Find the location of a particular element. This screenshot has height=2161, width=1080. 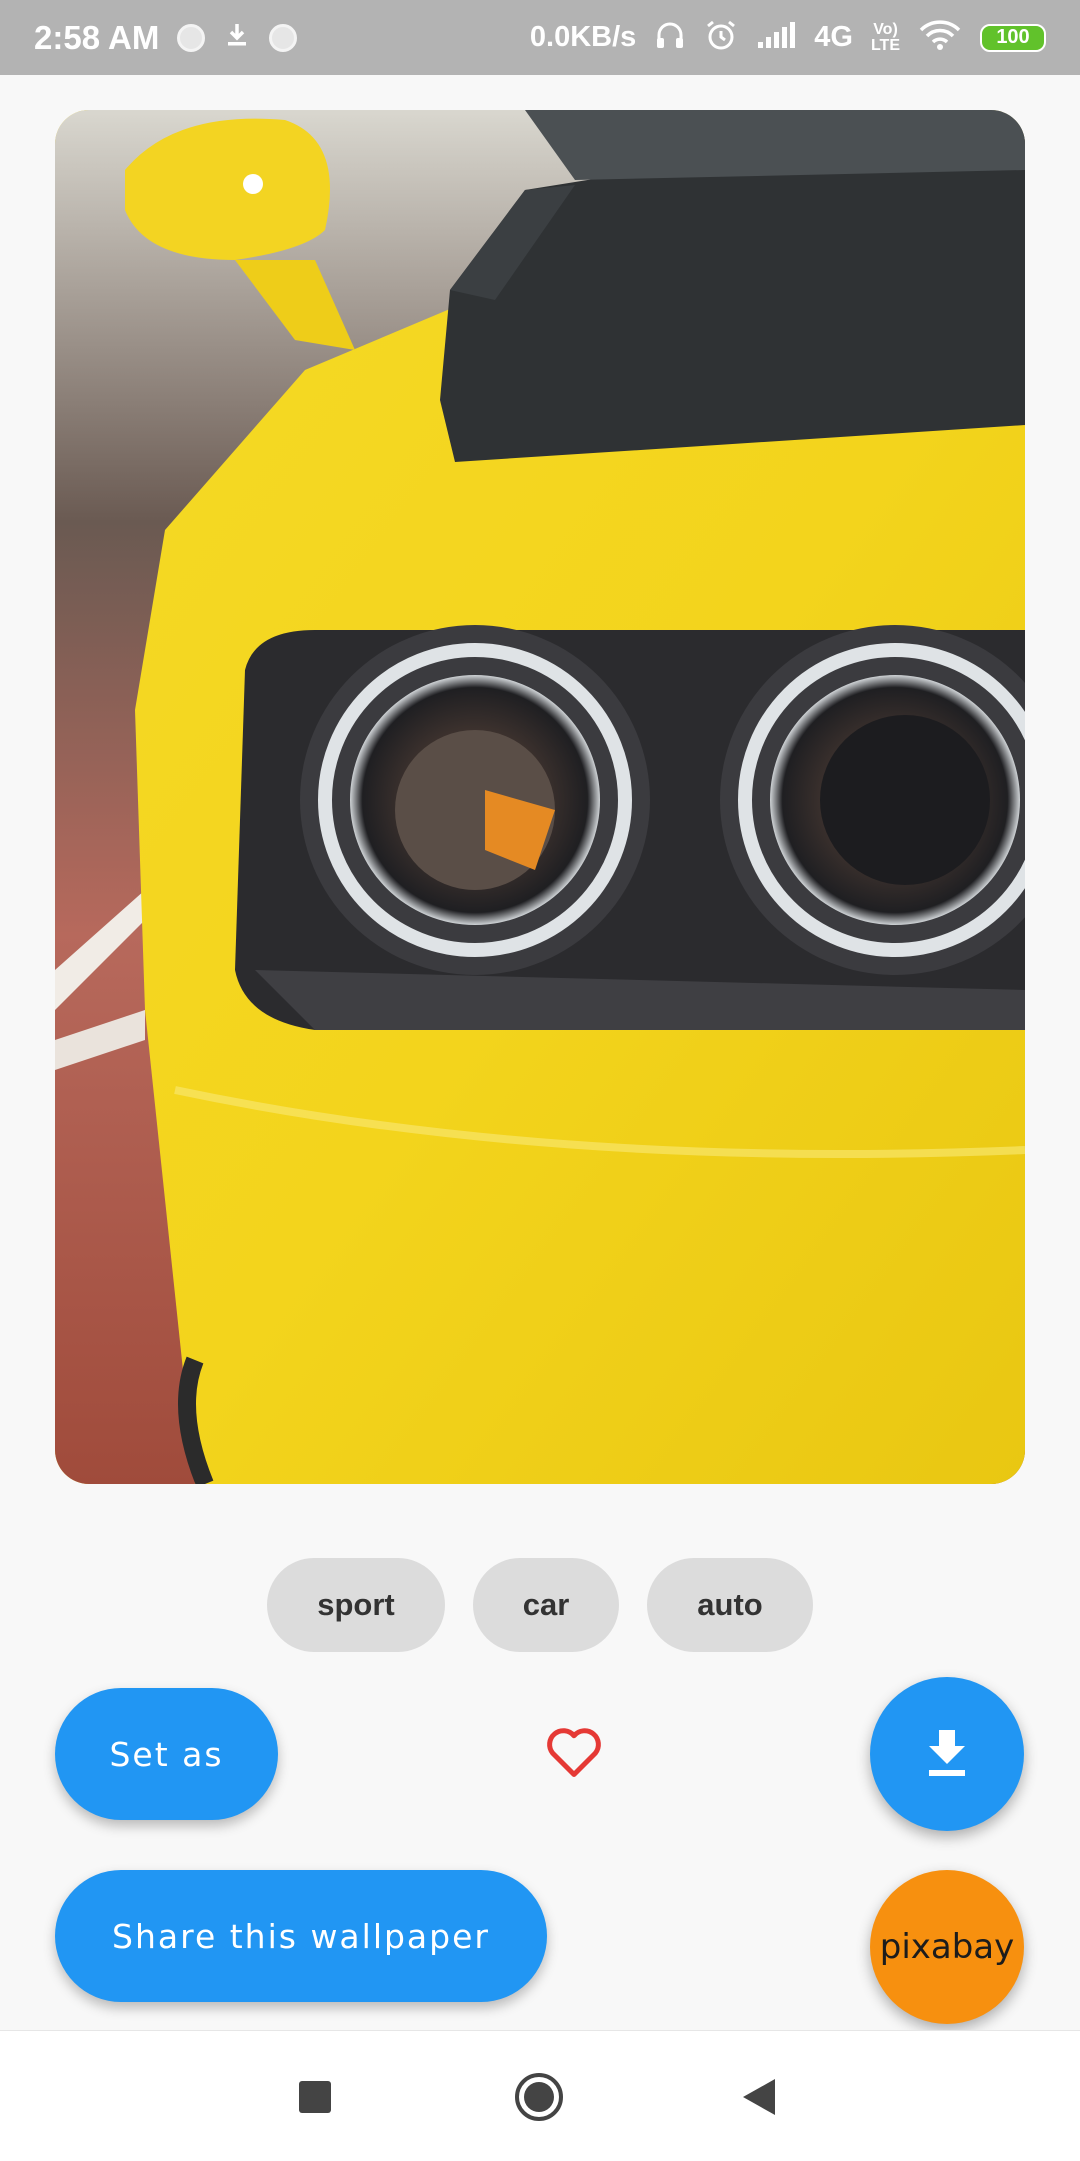

volte-bottom: LTE is located at coordinates (885, 45).